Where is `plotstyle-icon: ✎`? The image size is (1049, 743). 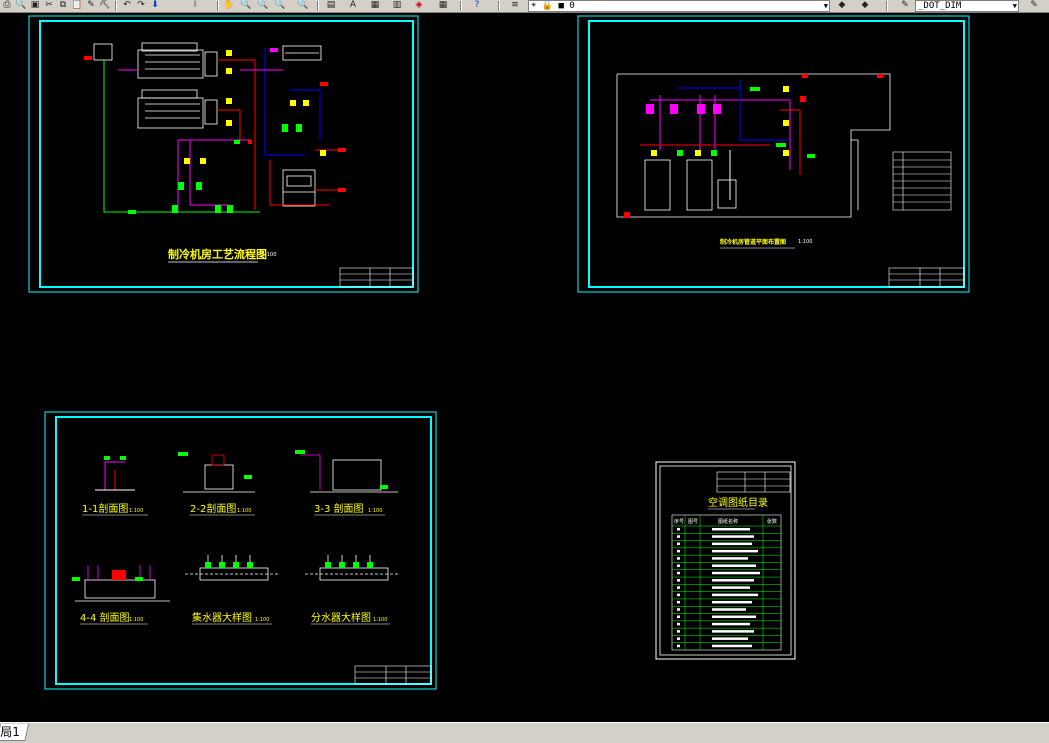 plotstyle-icon: ✎ is located at coordinates (1034, 5).